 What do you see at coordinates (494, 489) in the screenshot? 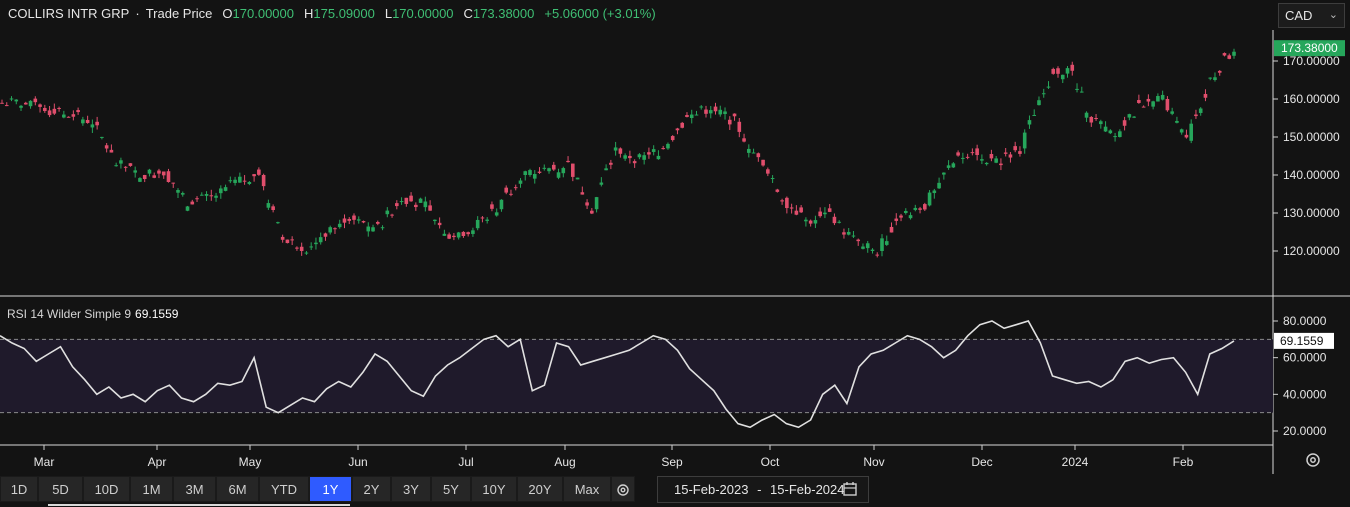
I see `range-button-10y: 10Y` at bounding box center [494, 489].